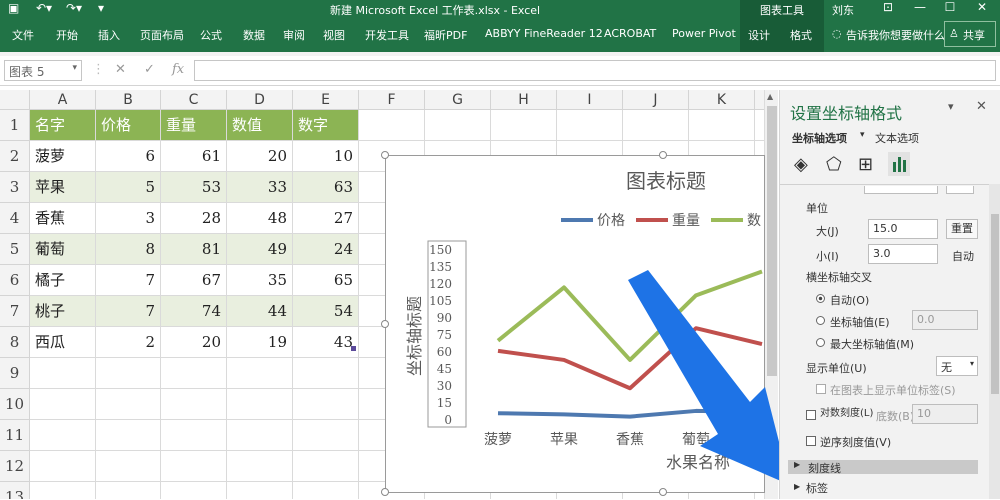 This screenshot has height=500, width=1000. Describe the element at coordinates (950, 9) in the screenshot. I see `maximize-icon: ☐` at that location.